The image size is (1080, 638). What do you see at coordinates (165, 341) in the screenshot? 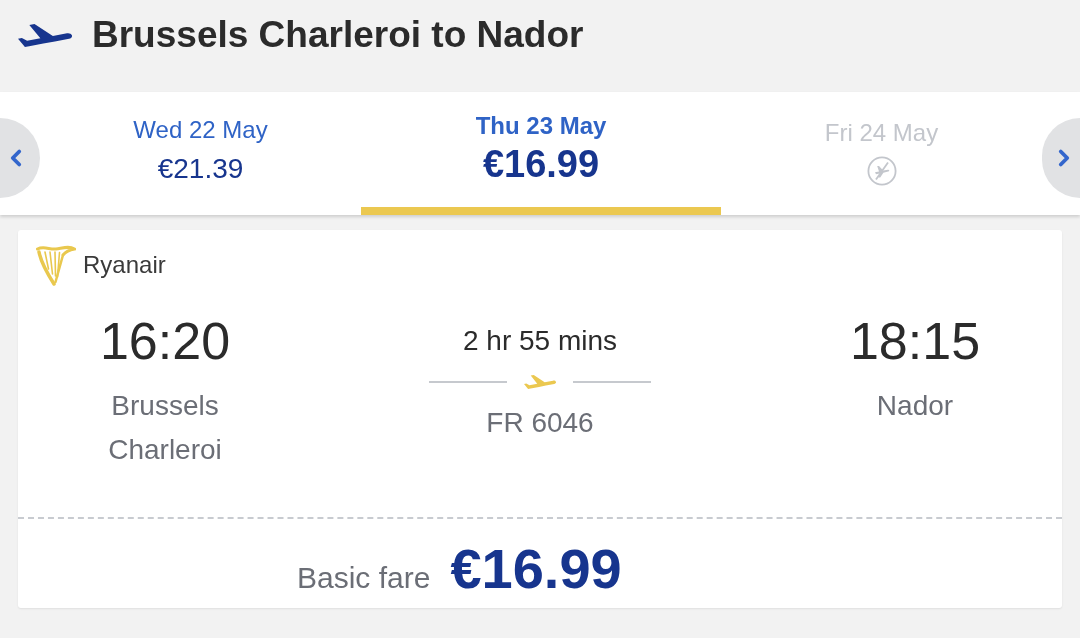
I see `departure-time: 16:20` at bounding box center [165, 341].